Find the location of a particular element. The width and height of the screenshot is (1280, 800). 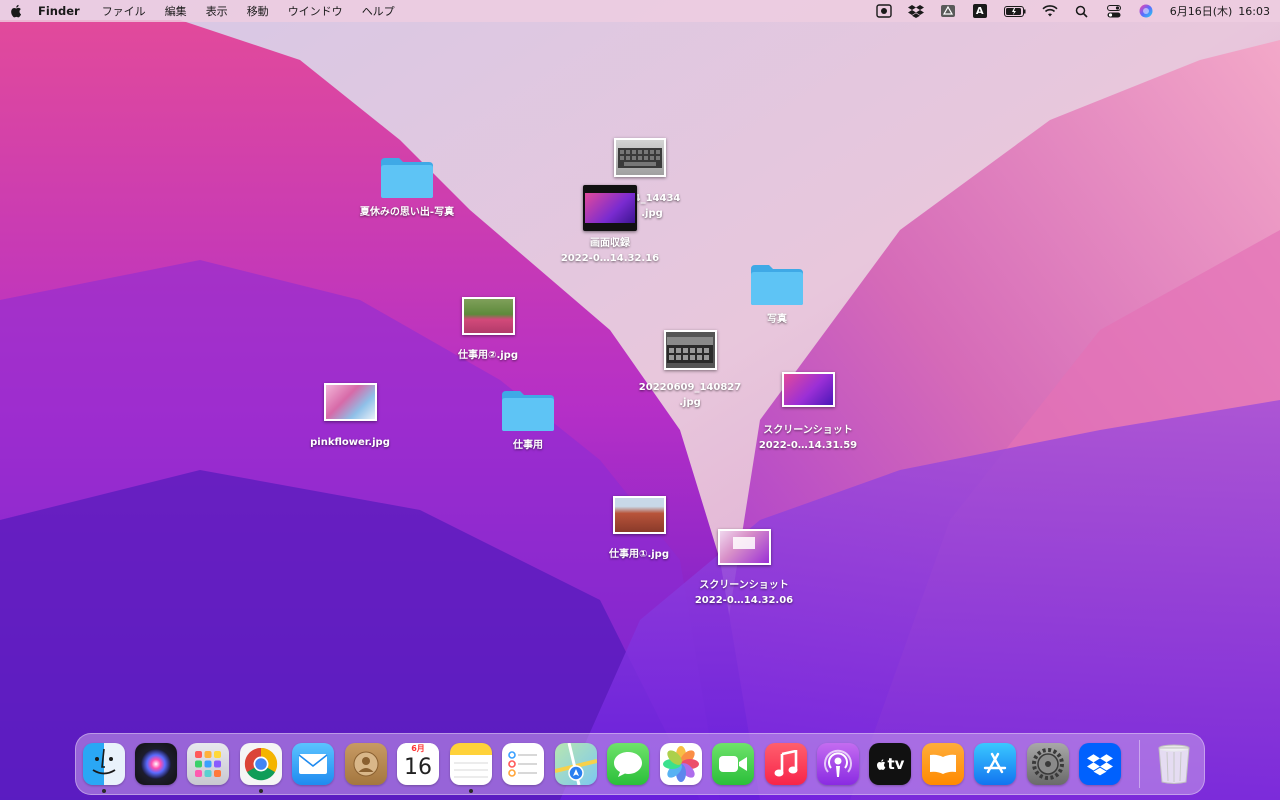

input-source-icon: A is located at coordinates (980, 11).